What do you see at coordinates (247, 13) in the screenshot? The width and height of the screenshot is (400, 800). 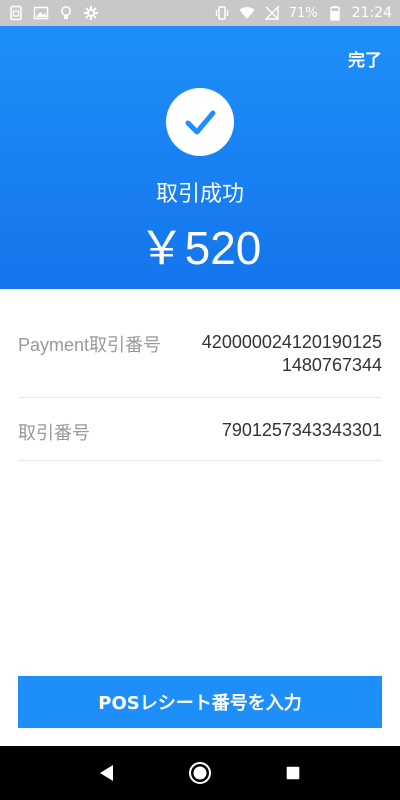 I see `wifi-icon` at bounding box center [247, 13].